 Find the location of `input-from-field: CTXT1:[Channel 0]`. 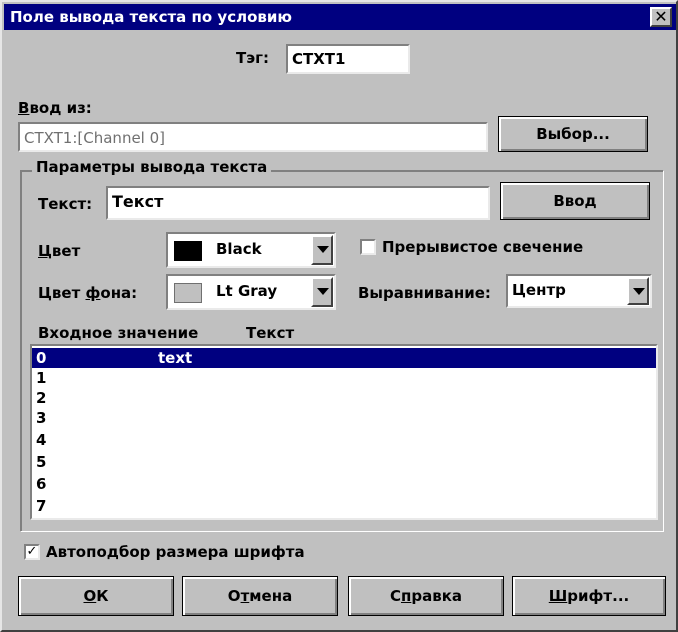

input-from-field: CTXT1:[Channel 0] is located at coordinates (253, 137).